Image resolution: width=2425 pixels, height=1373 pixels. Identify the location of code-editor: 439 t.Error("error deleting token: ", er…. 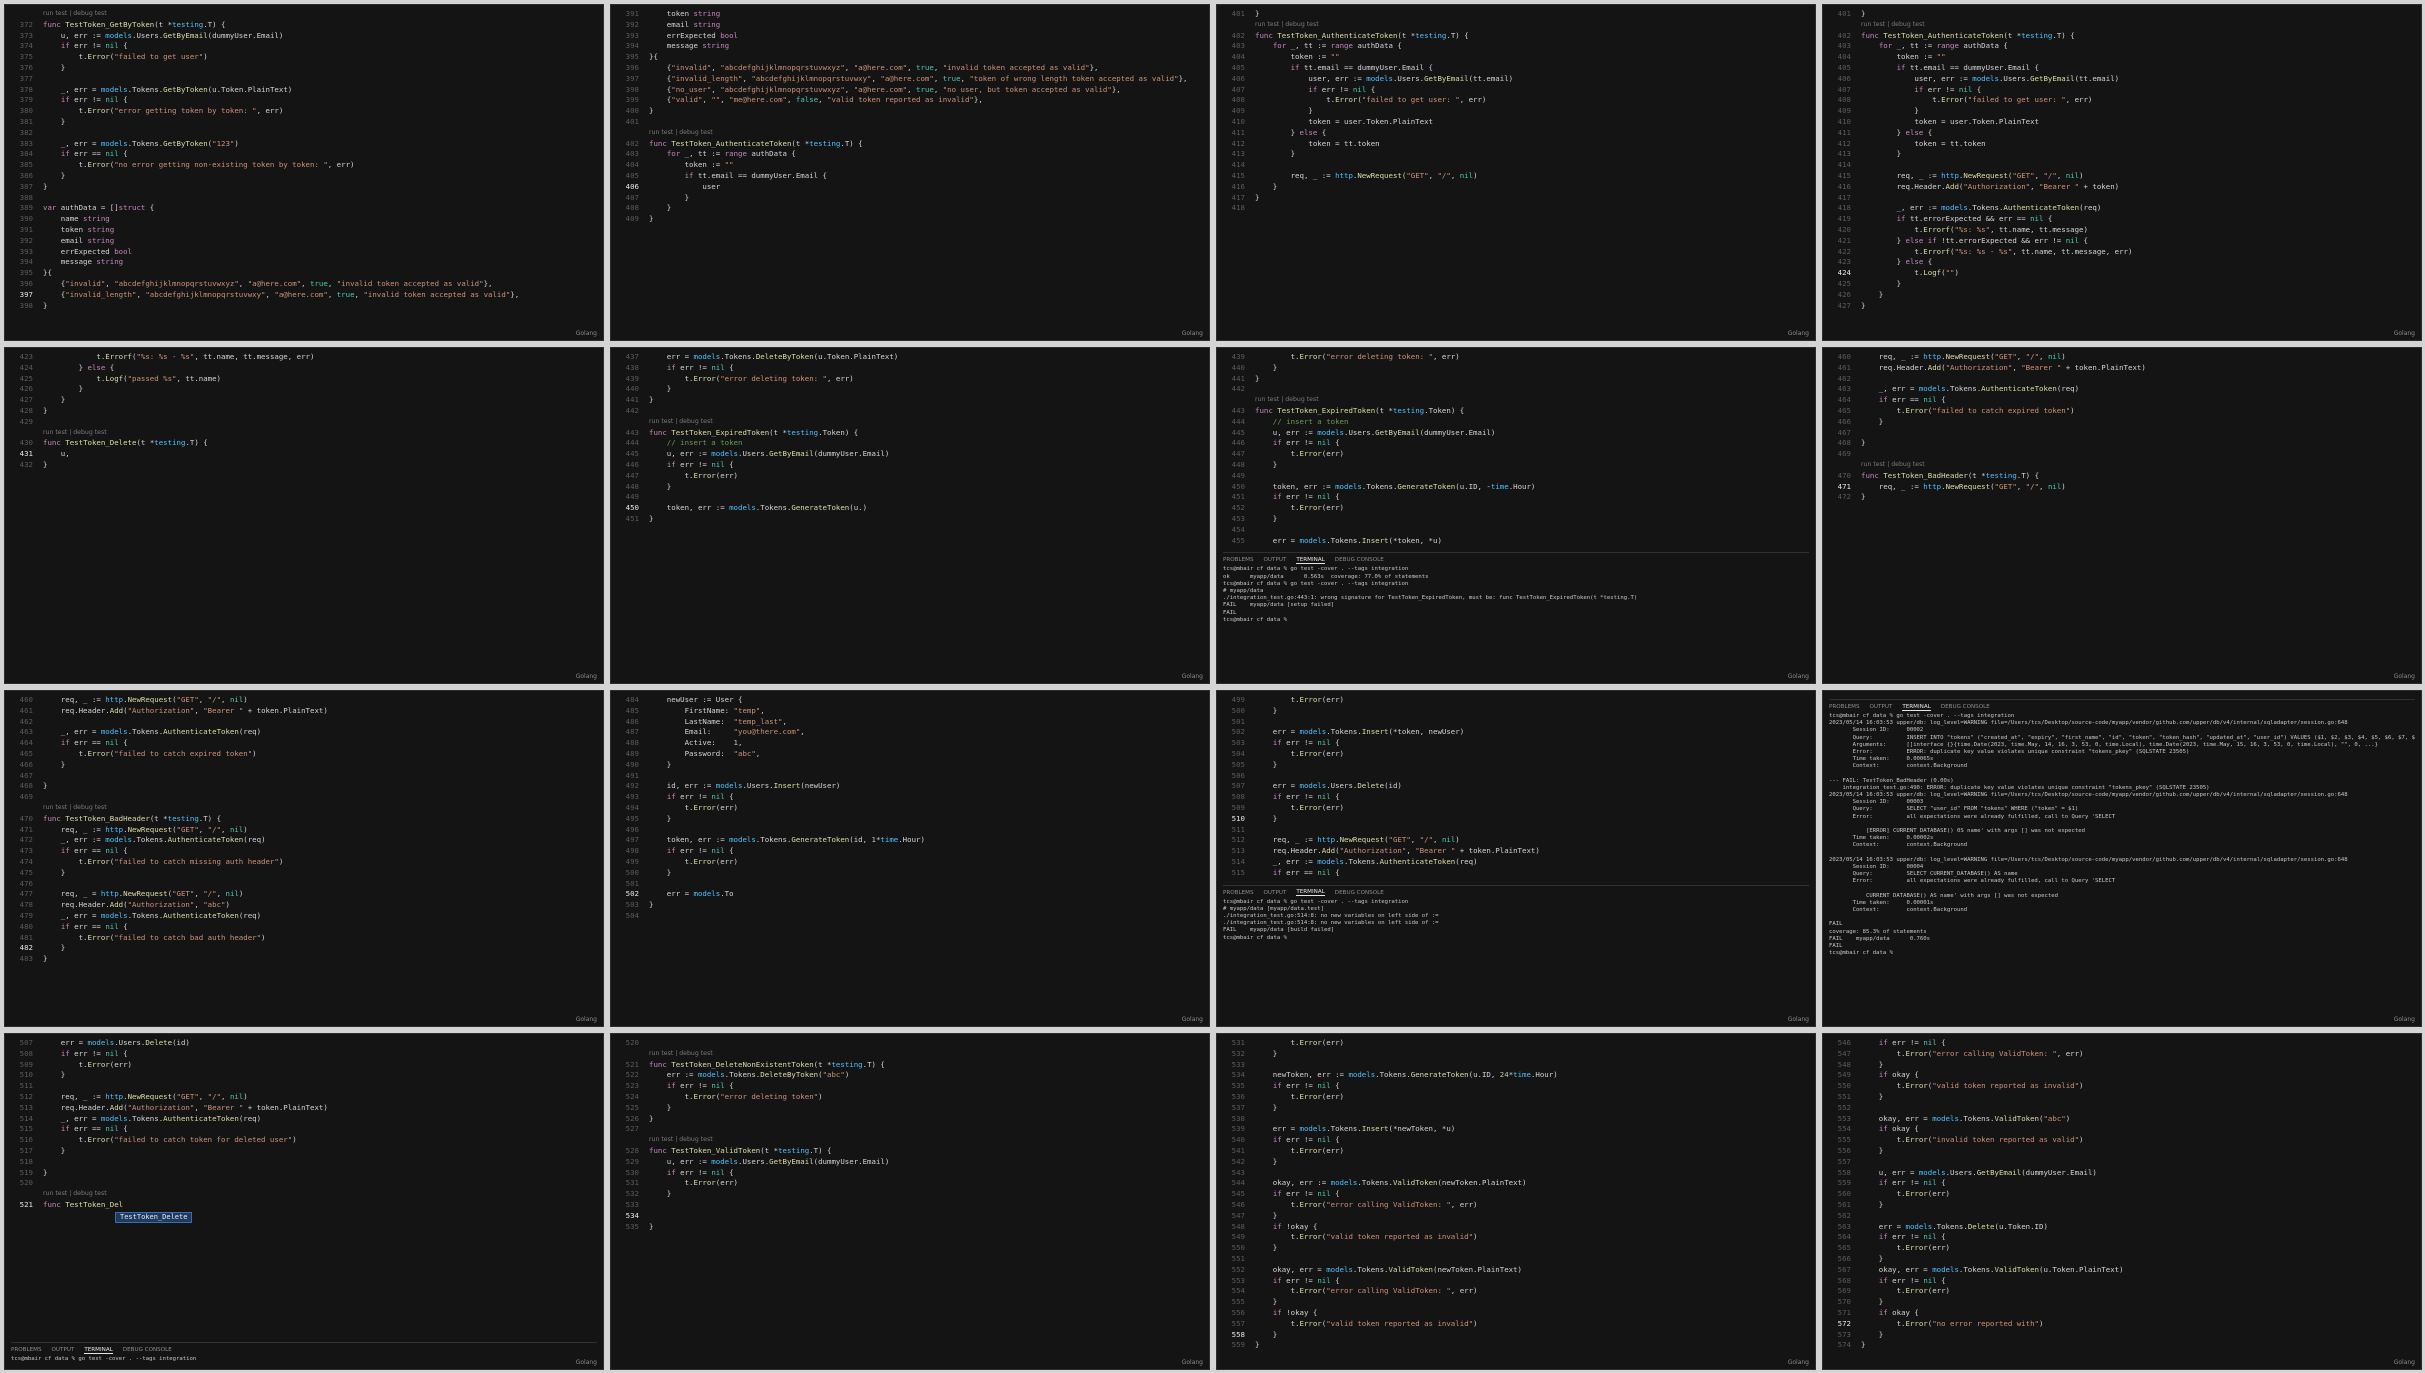
(1516, 449).